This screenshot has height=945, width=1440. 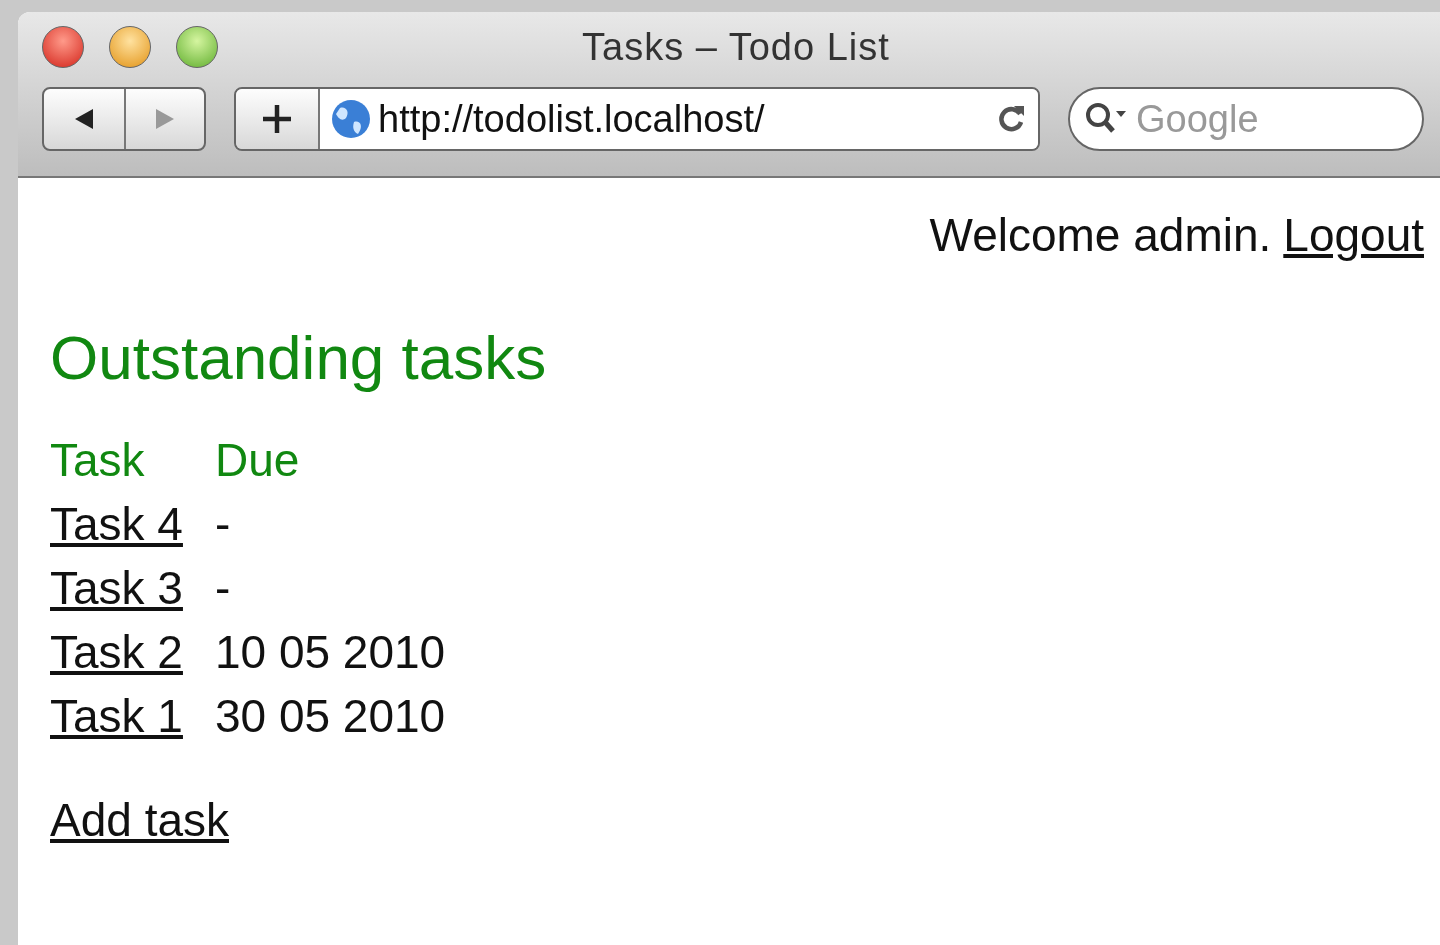 What do you see at coordinates (116, 524) in the screenshot?
I see `task-link: Task 4` at bounding box center [116, 524].